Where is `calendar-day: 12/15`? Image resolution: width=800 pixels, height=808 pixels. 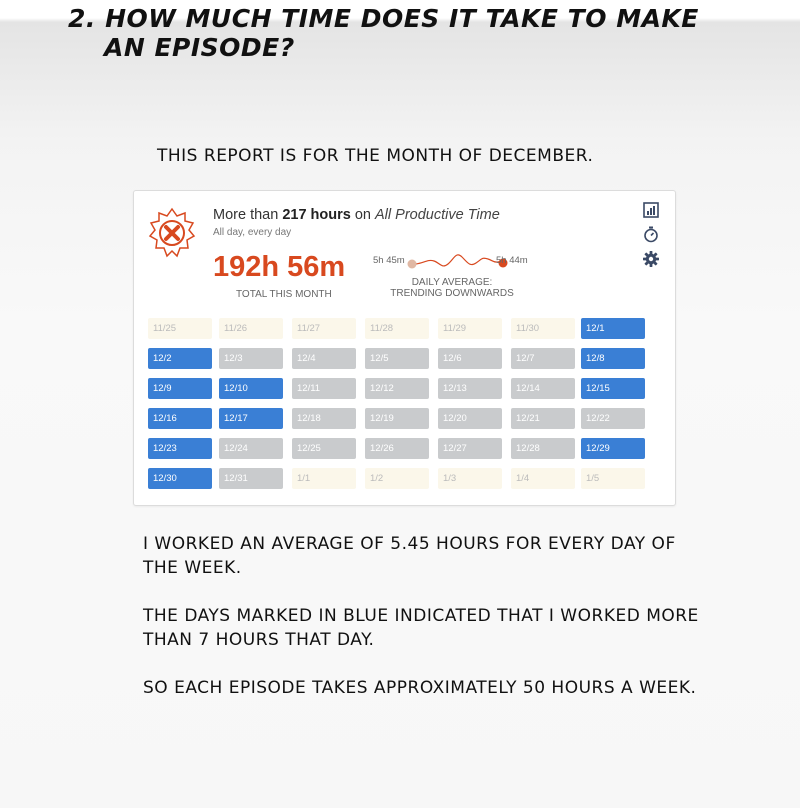 calendar-day: 12/15 is located at coordinates (613, 388).